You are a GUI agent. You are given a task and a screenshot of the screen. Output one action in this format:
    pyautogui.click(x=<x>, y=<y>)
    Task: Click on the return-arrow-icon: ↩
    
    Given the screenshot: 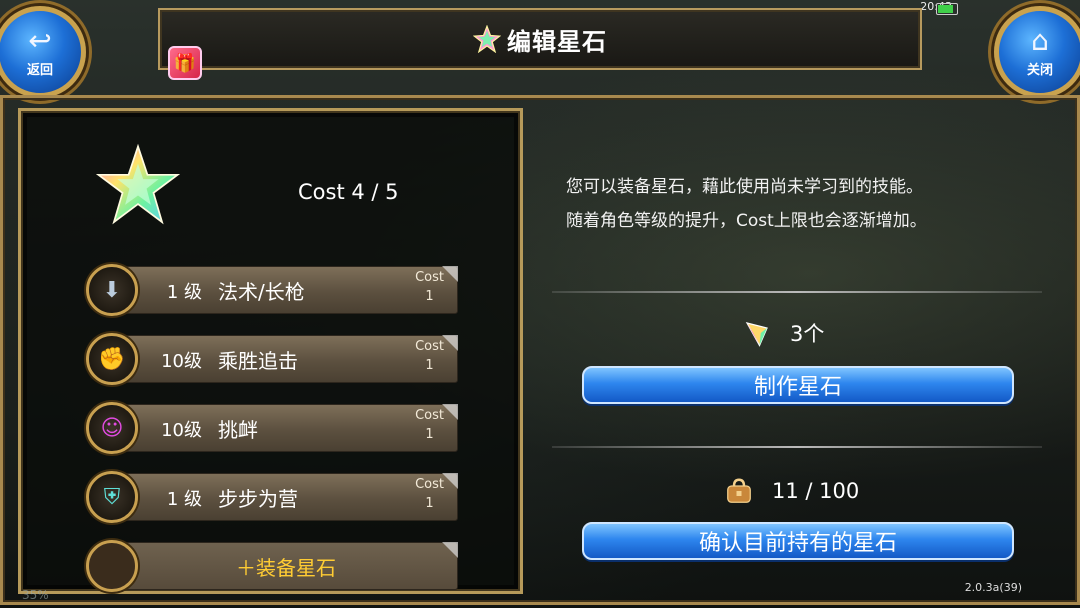 What is the action you would take?
    pyautogui.click(x=40, y=40)
    